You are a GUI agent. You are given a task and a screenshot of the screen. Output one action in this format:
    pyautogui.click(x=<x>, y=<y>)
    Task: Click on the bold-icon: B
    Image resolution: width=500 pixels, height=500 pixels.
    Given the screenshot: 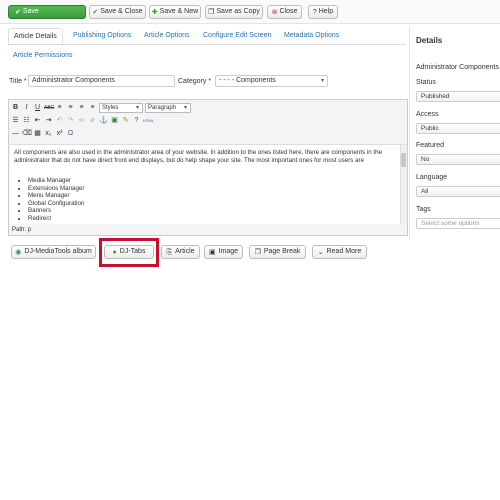 What is the action you would take?
    pyautogui.click(x=15, y=108)
    